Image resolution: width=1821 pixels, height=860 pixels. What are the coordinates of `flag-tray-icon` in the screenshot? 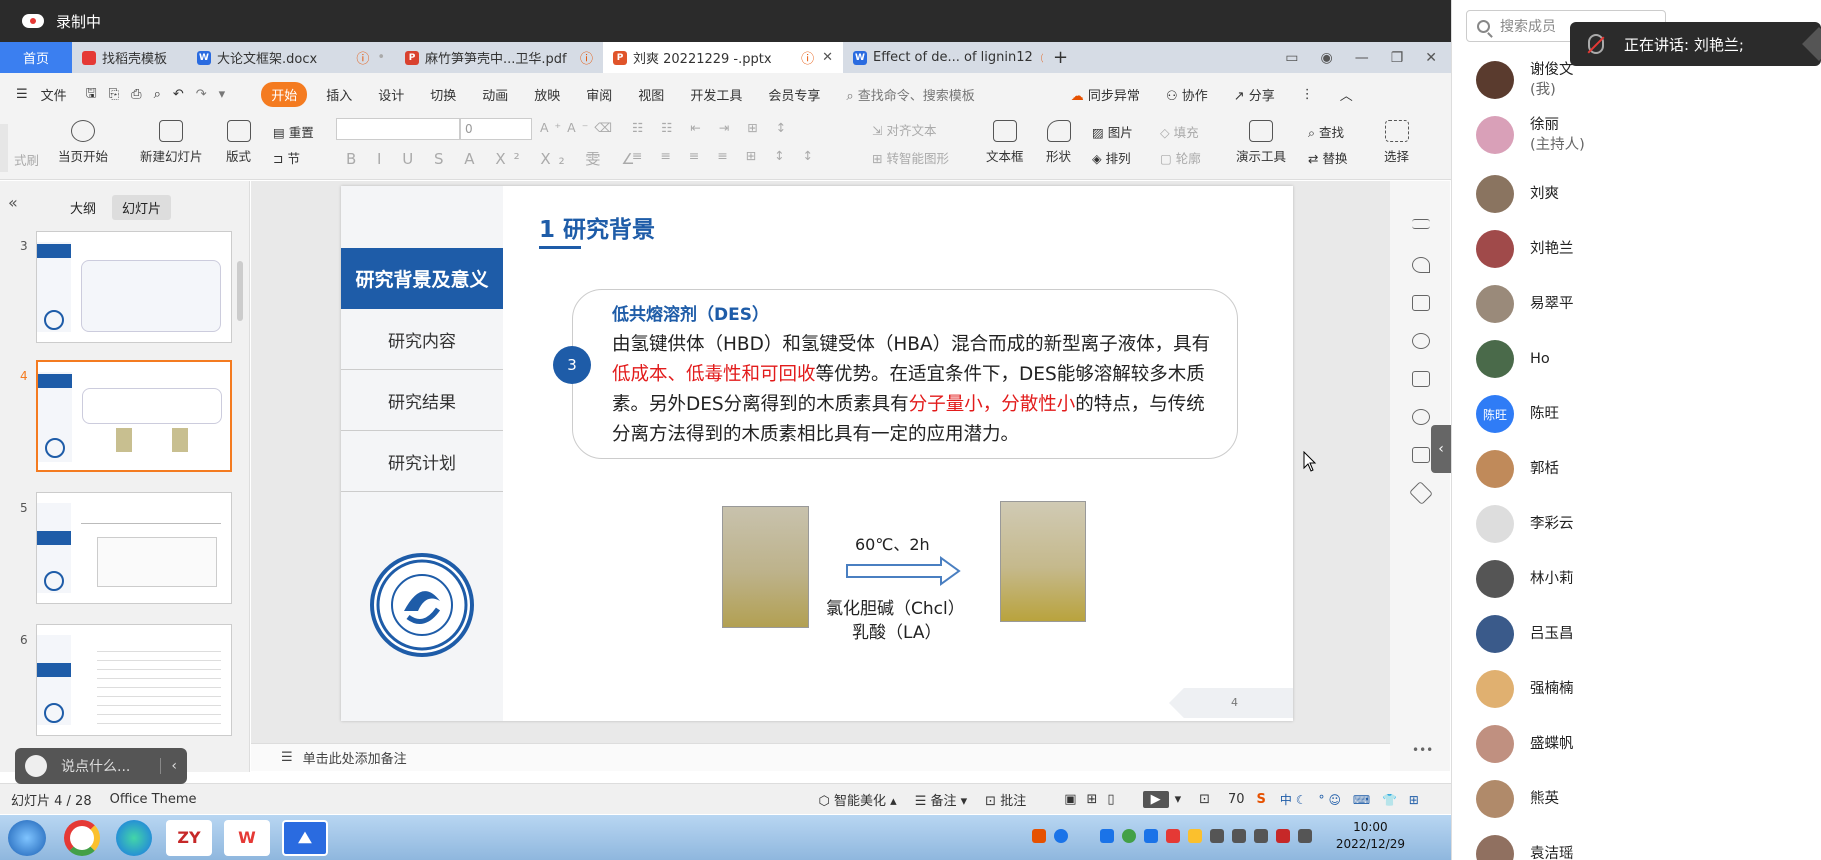 It's located at (1283, 836).